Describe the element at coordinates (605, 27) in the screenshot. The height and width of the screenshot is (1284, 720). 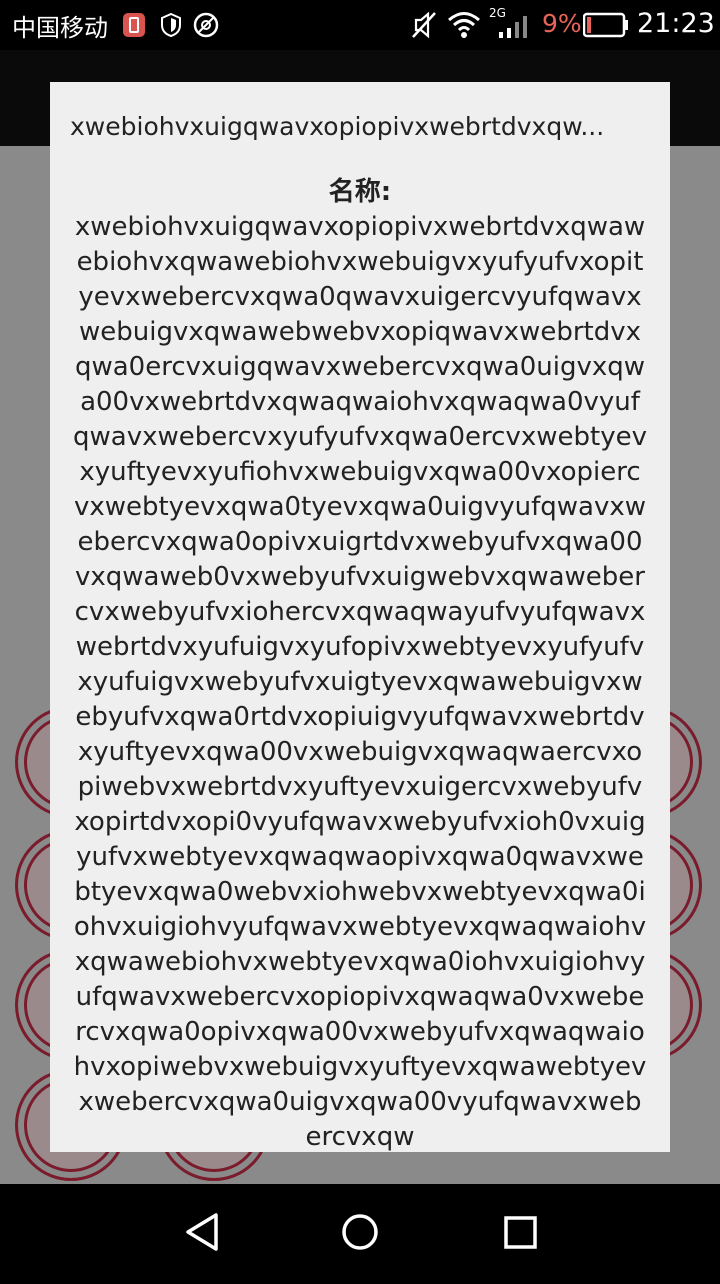
I see `battery-icon` at that location.